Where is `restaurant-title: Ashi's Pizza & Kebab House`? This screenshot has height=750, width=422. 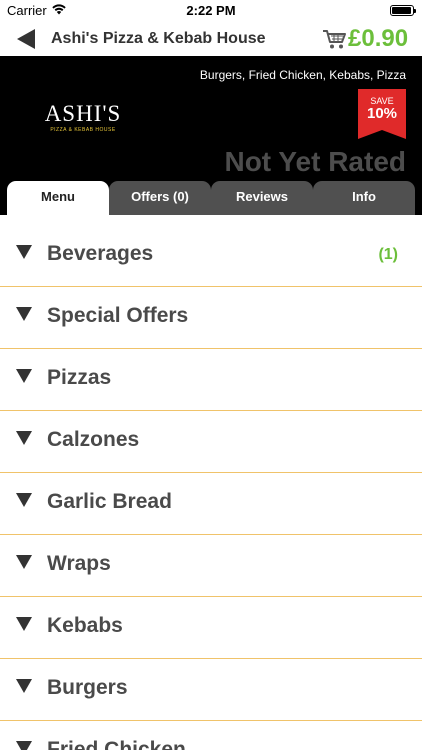
restaurant-title: Ashi's Pizza & Kebab House is located at coordinates (158, 38).